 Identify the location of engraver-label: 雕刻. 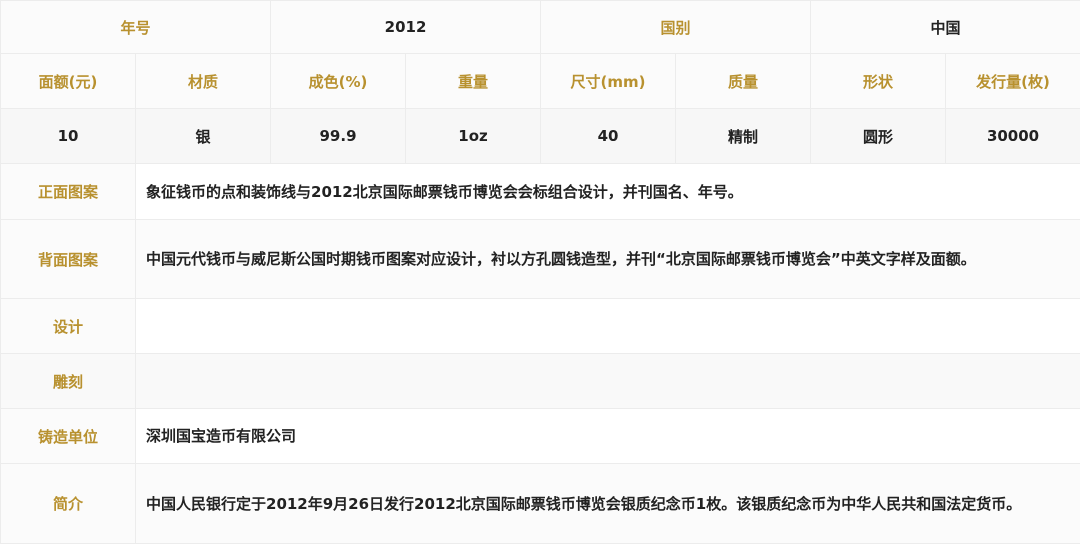
(68, 381).